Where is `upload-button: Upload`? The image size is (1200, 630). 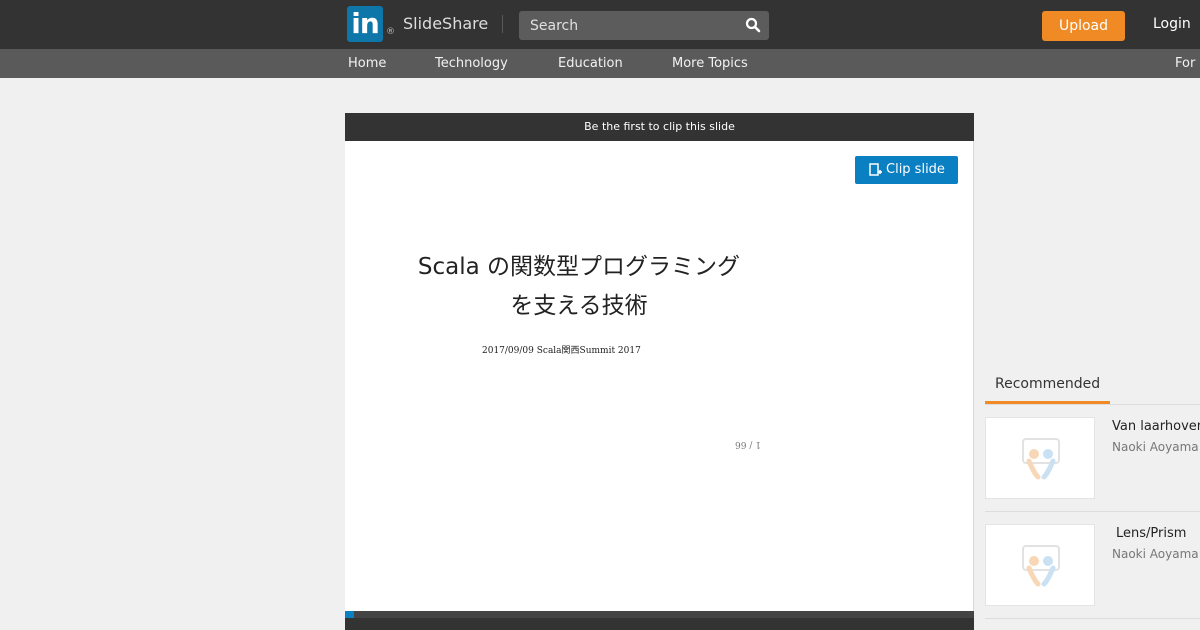 upload-button: Upload is located at coordinates (1083, 26).